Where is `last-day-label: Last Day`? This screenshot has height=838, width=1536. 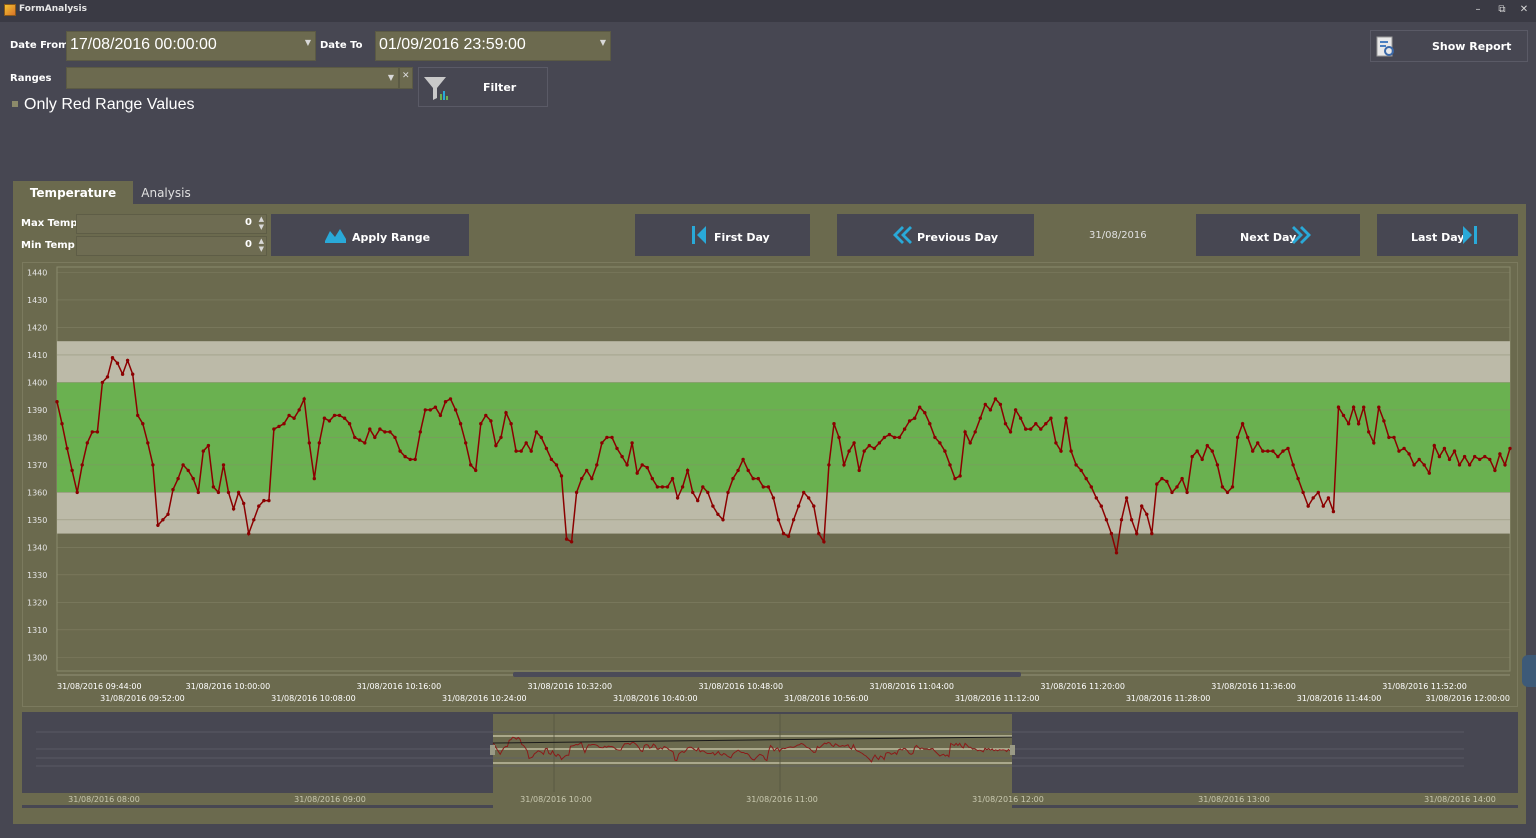
last-day-label: Last Day is located at coordinates (1438, 237).